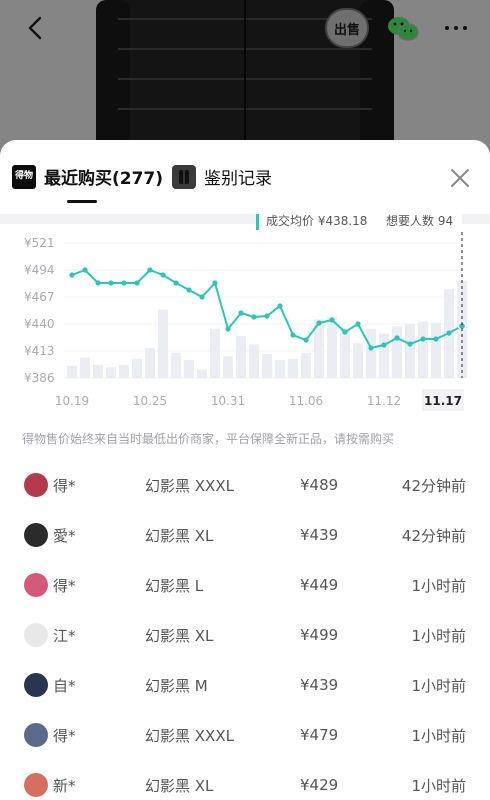 Image resolution: width=490 pixels, height=800 pixels. I want to click on x-tick-label: 11.06, so click(306, 401).